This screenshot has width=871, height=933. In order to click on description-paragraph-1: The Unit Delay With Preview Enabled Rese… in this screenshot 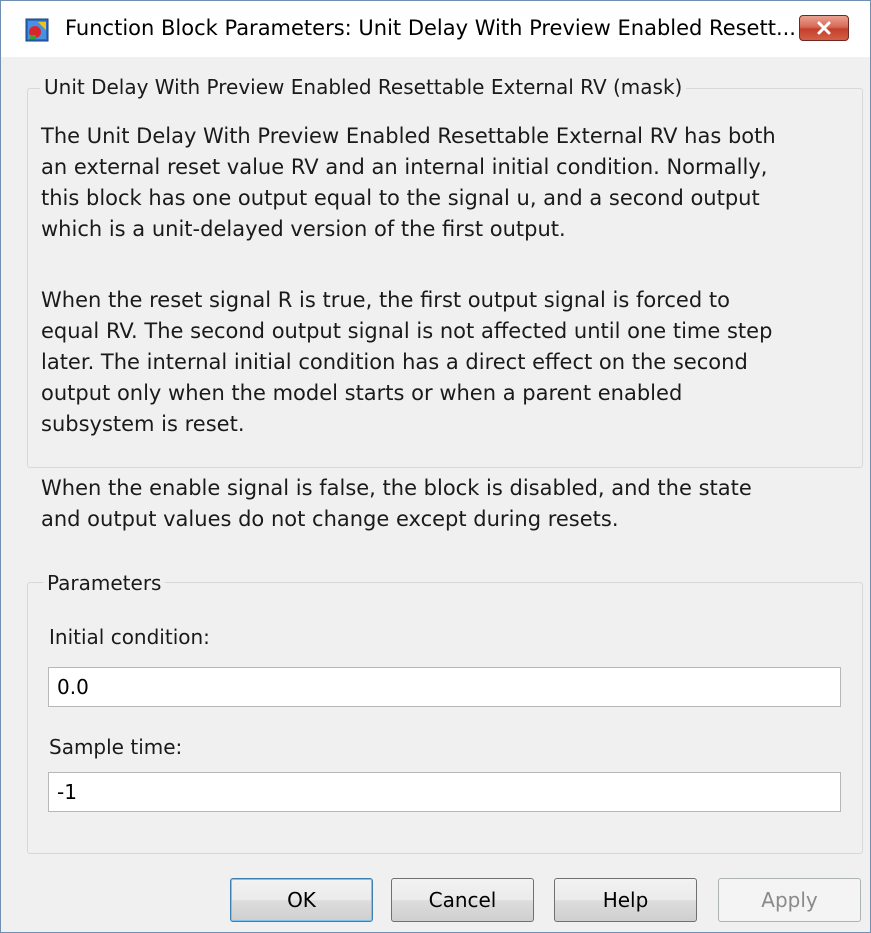, I will do `click(408, 182)`.